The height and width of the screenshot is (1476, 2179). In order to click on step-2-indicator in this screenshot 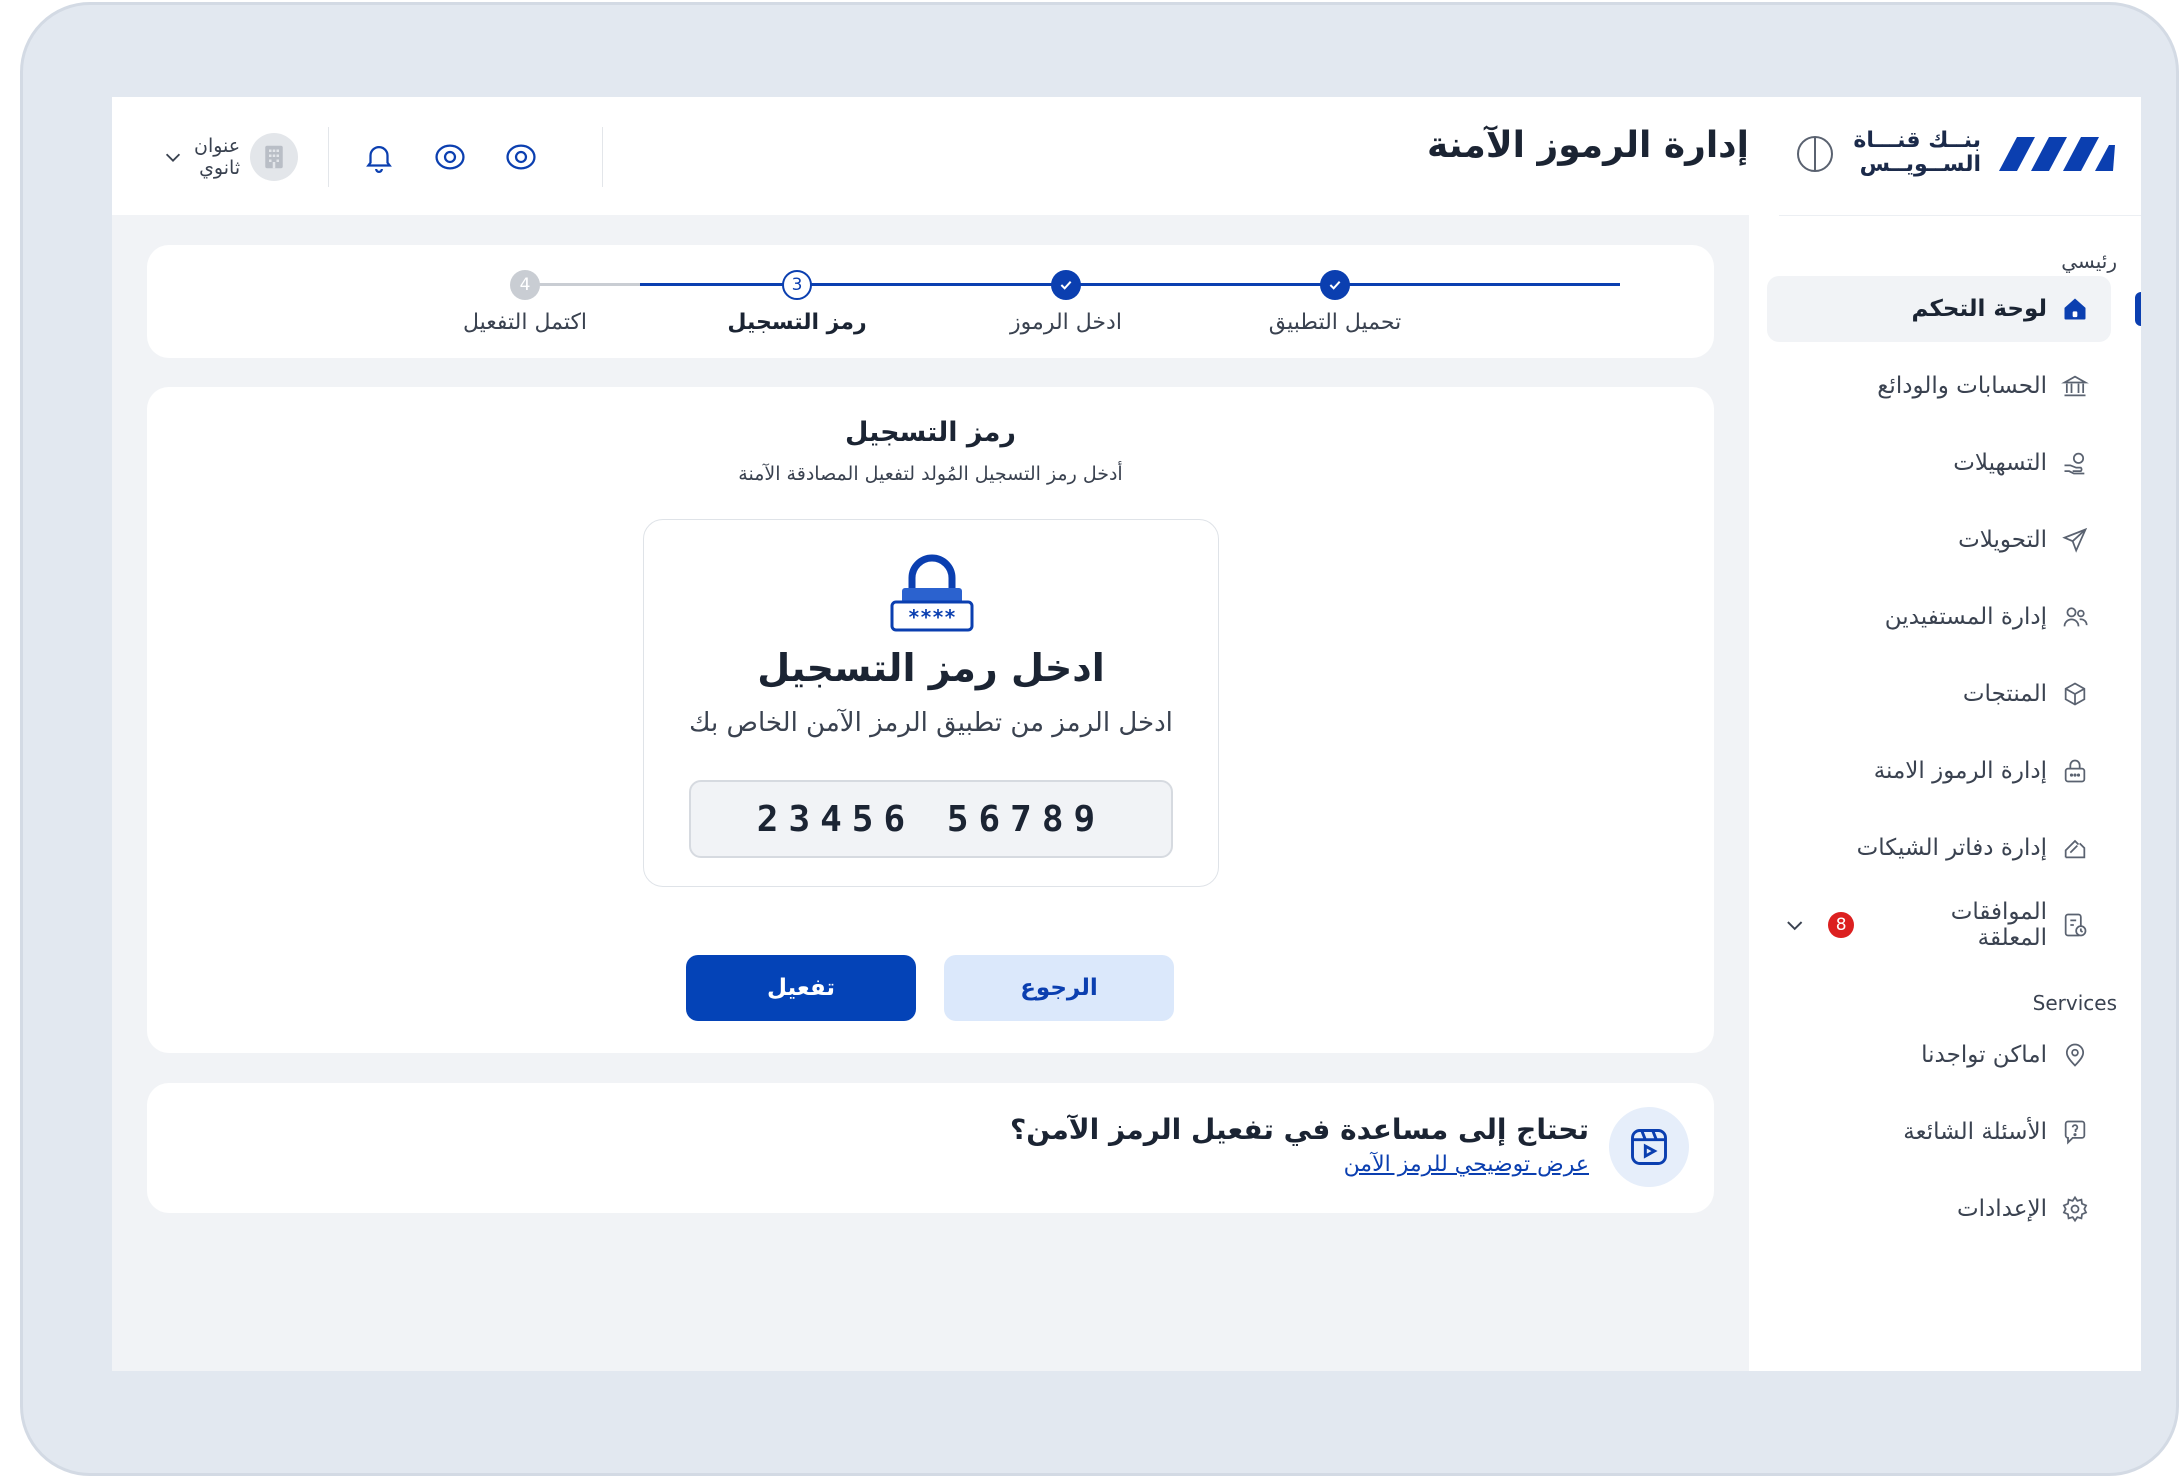, I will do `click(1066, 285)`.